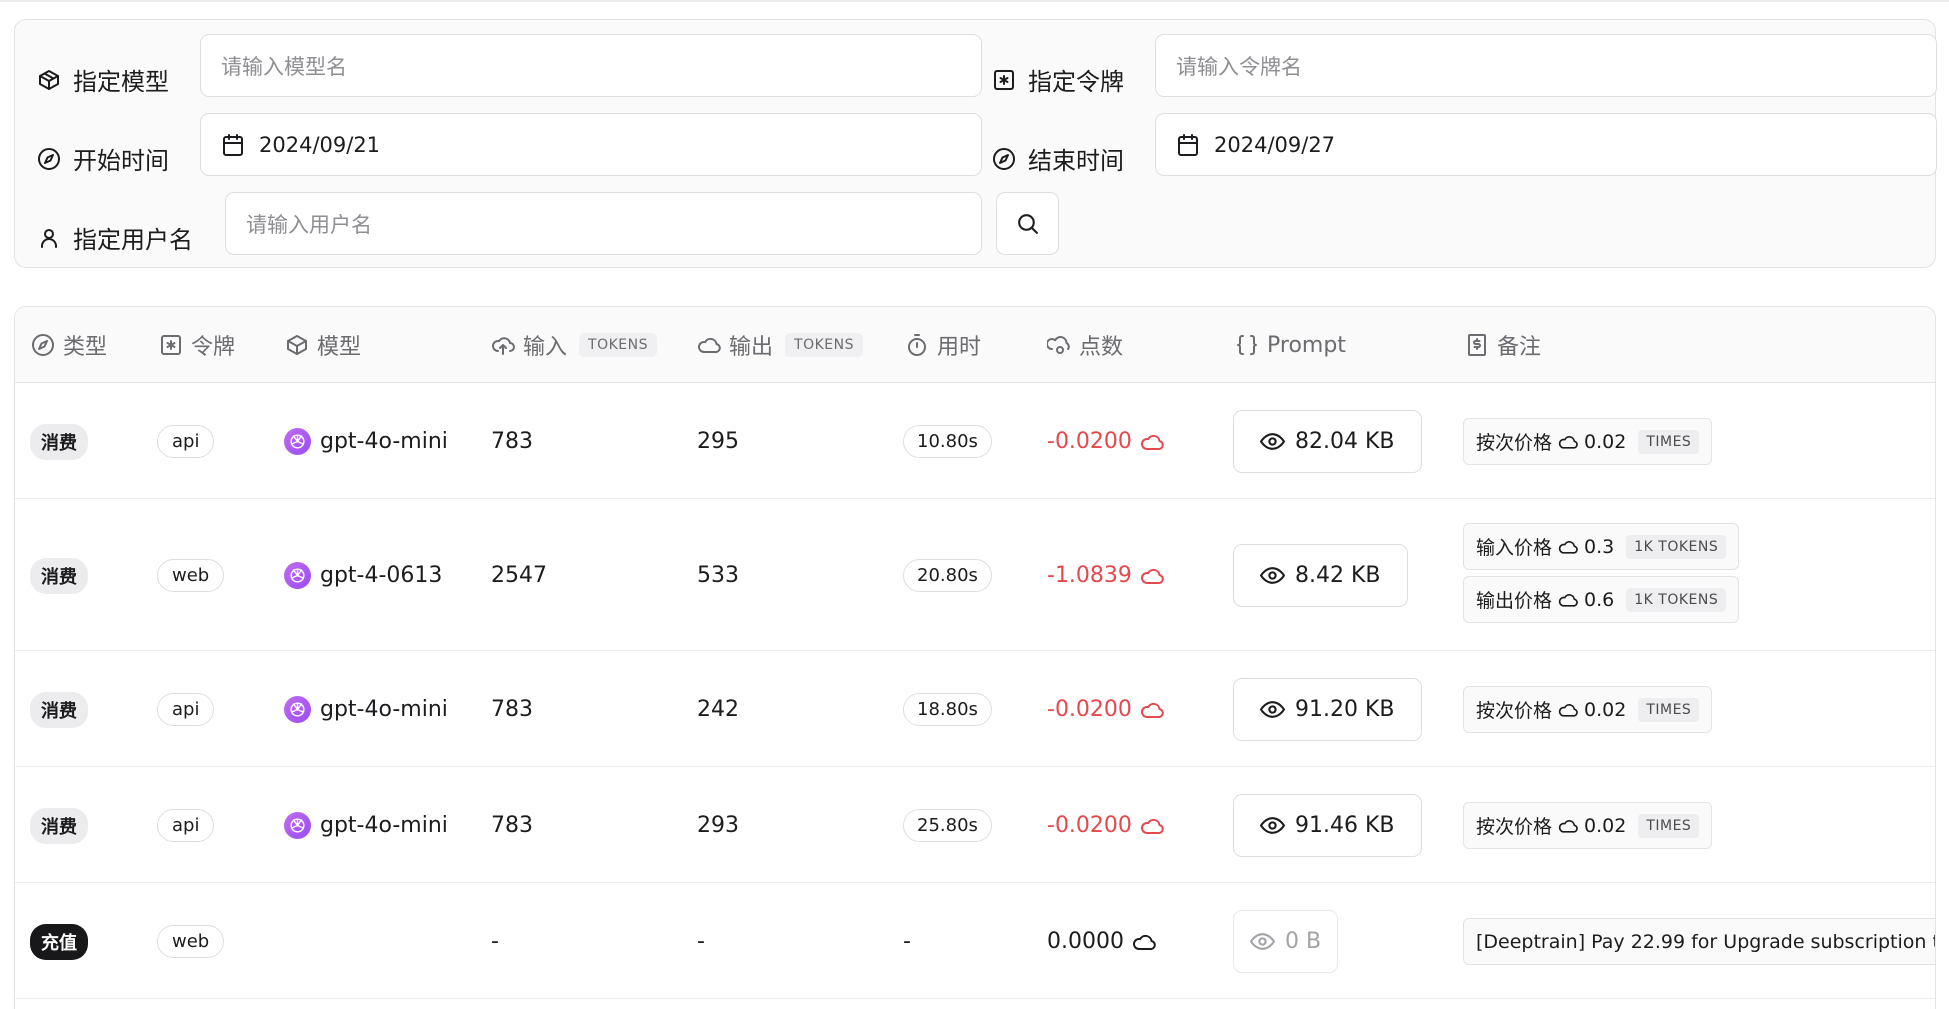  Describe the element at coordinates (121, 82) in the screenshot. I see `model-filter-text: 指定模型` at that location.